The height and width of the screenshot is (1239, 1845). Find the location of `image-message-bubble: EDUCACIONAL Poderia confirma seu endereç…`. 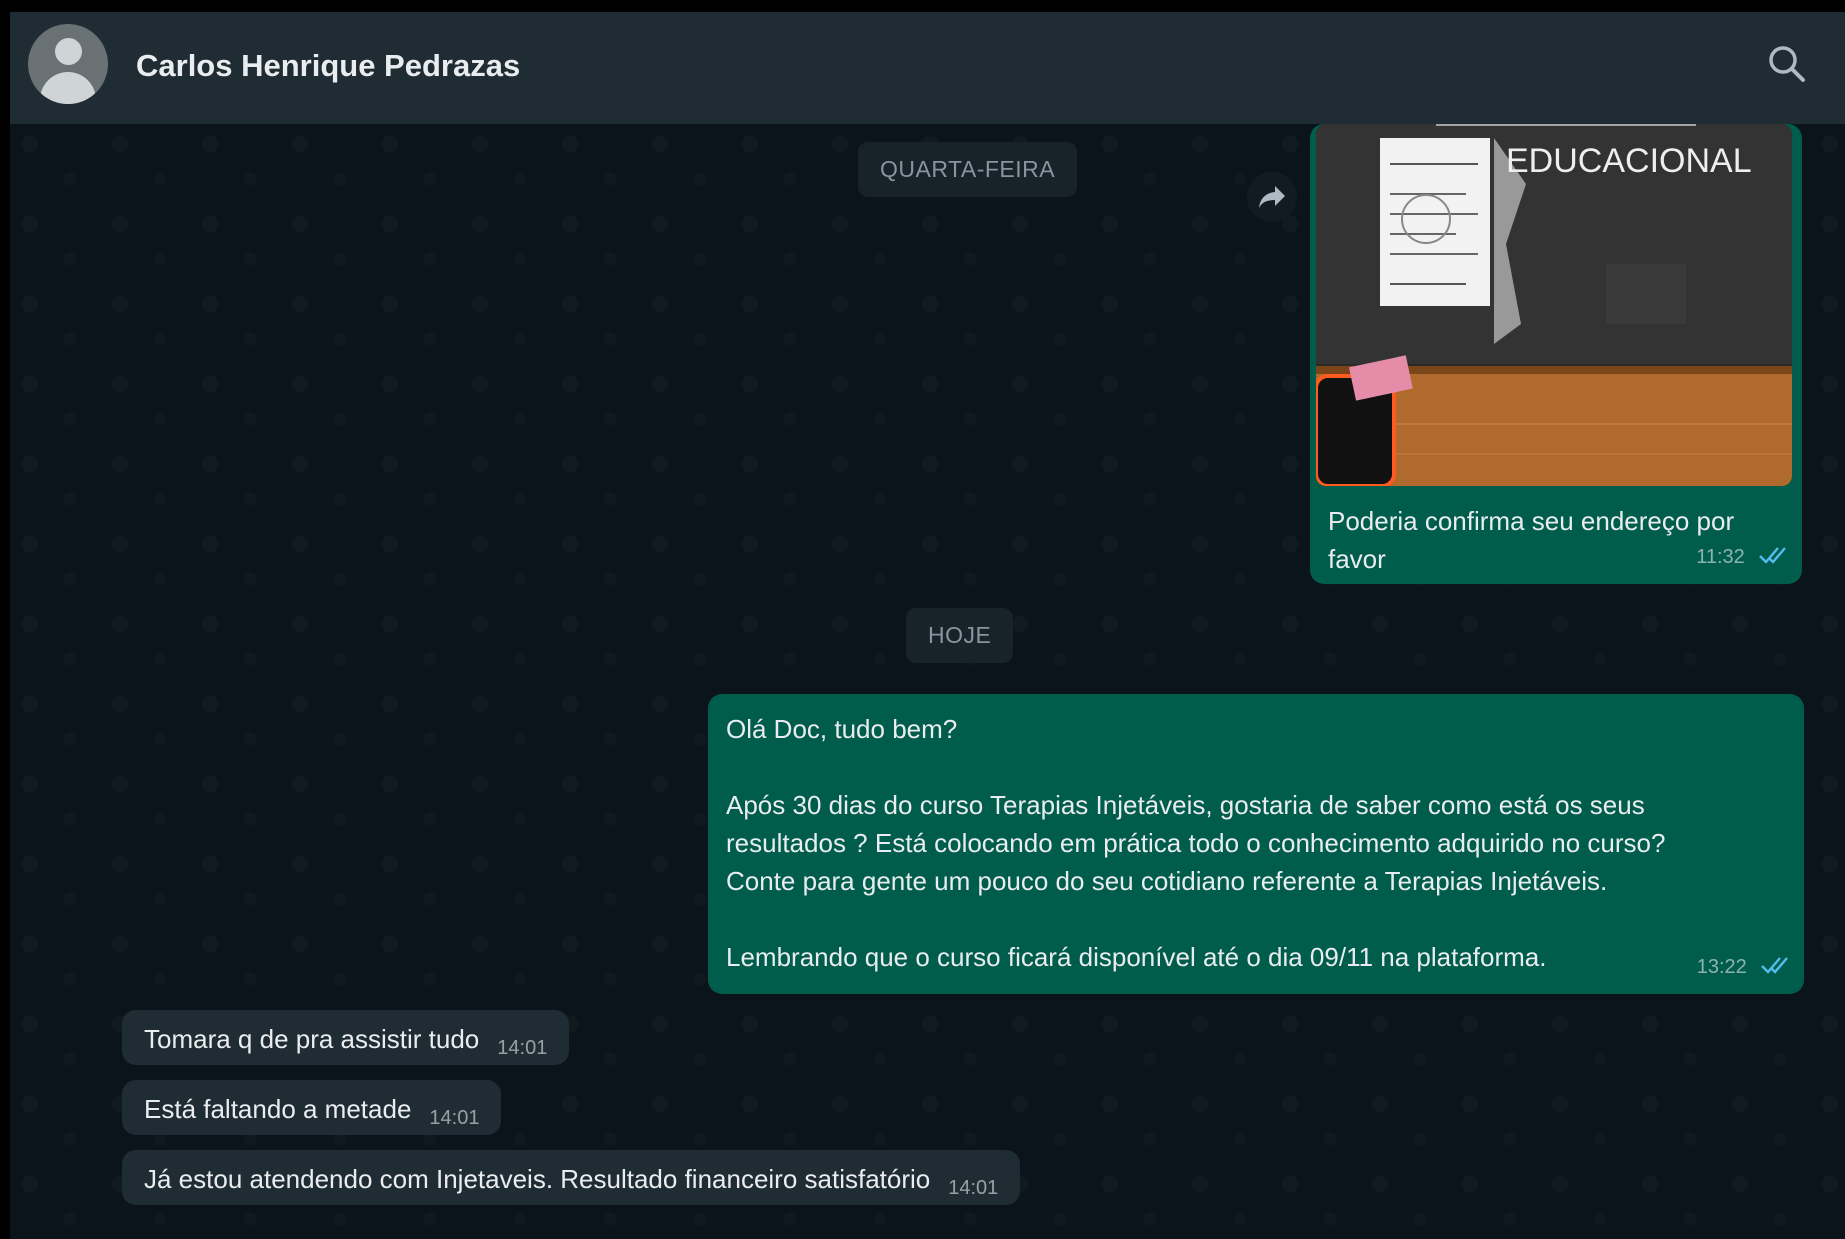

image-message-bubble: EDUCACIONAL Poderia confirma seu endereç… is located at coordinates (1556, 354).